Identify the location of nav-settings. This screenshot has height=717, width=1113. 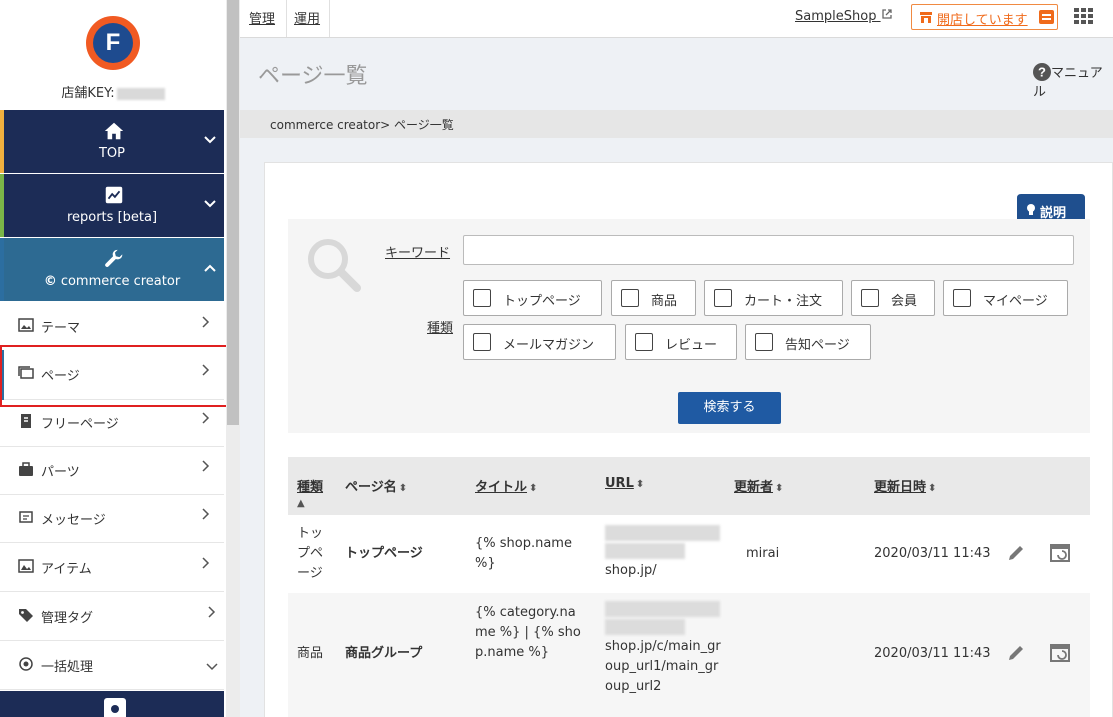
(112, 704).